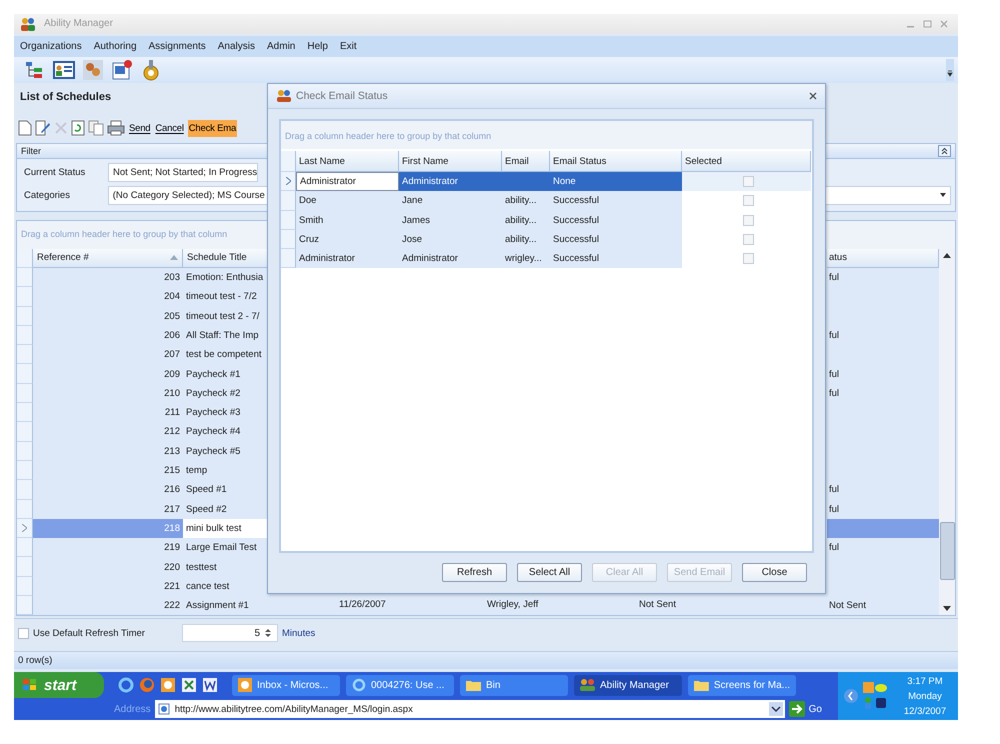  What do you see at coordinates (628, 685) in the screenshot?
I see `taskbar-button: Ability Manager` at bounding box center [628, 685].